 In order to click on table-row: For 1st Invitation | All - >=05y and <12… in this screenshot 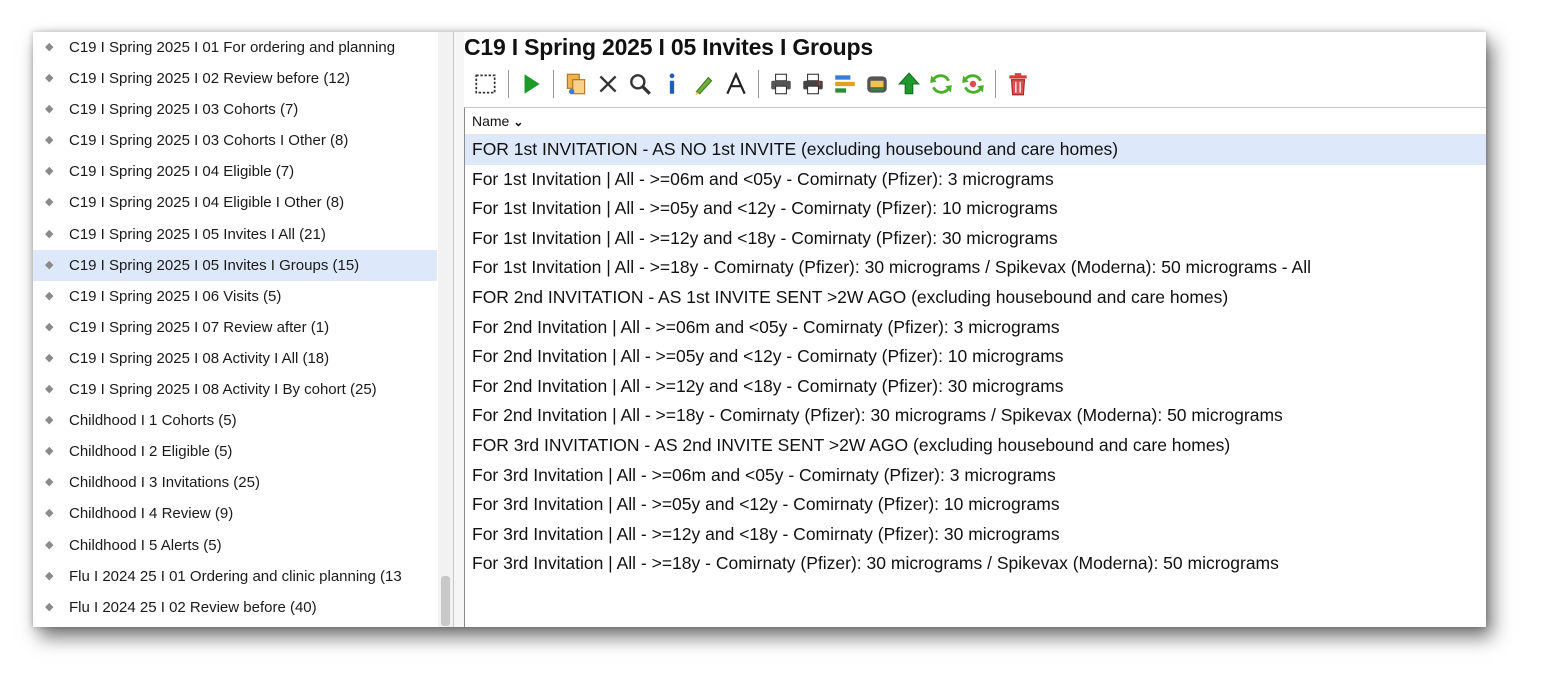, I will do `click(975, 209)`.